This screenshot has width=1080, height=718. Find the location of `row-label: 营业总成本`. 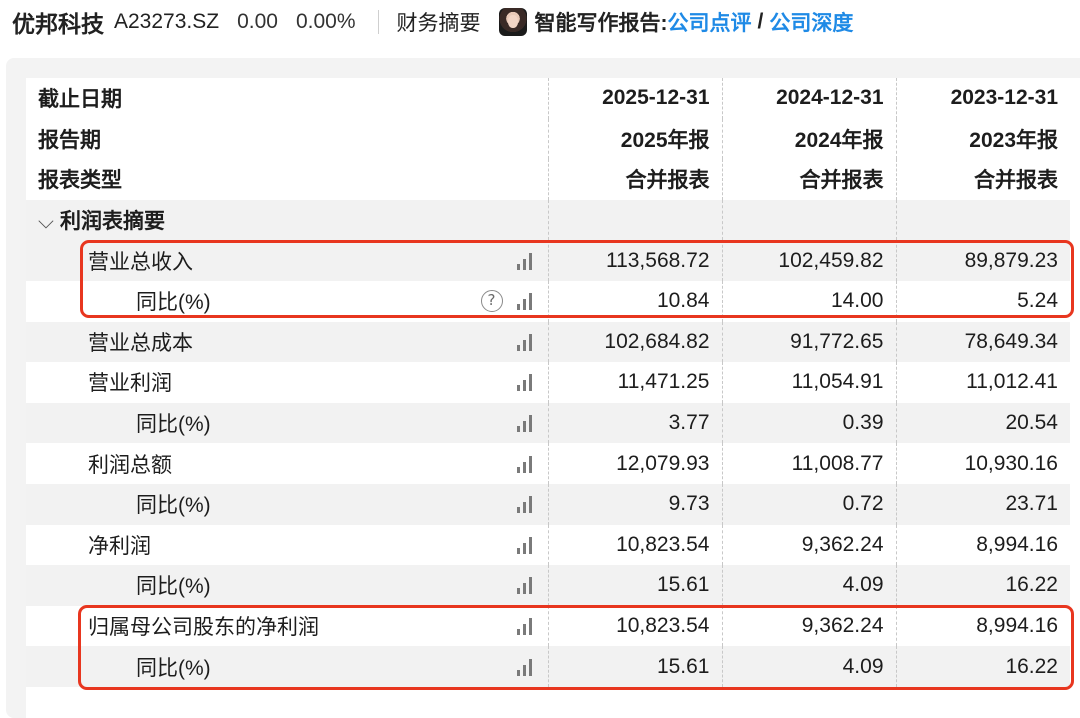

row-label: 营业总成本 is located at coordinates (140, 343).